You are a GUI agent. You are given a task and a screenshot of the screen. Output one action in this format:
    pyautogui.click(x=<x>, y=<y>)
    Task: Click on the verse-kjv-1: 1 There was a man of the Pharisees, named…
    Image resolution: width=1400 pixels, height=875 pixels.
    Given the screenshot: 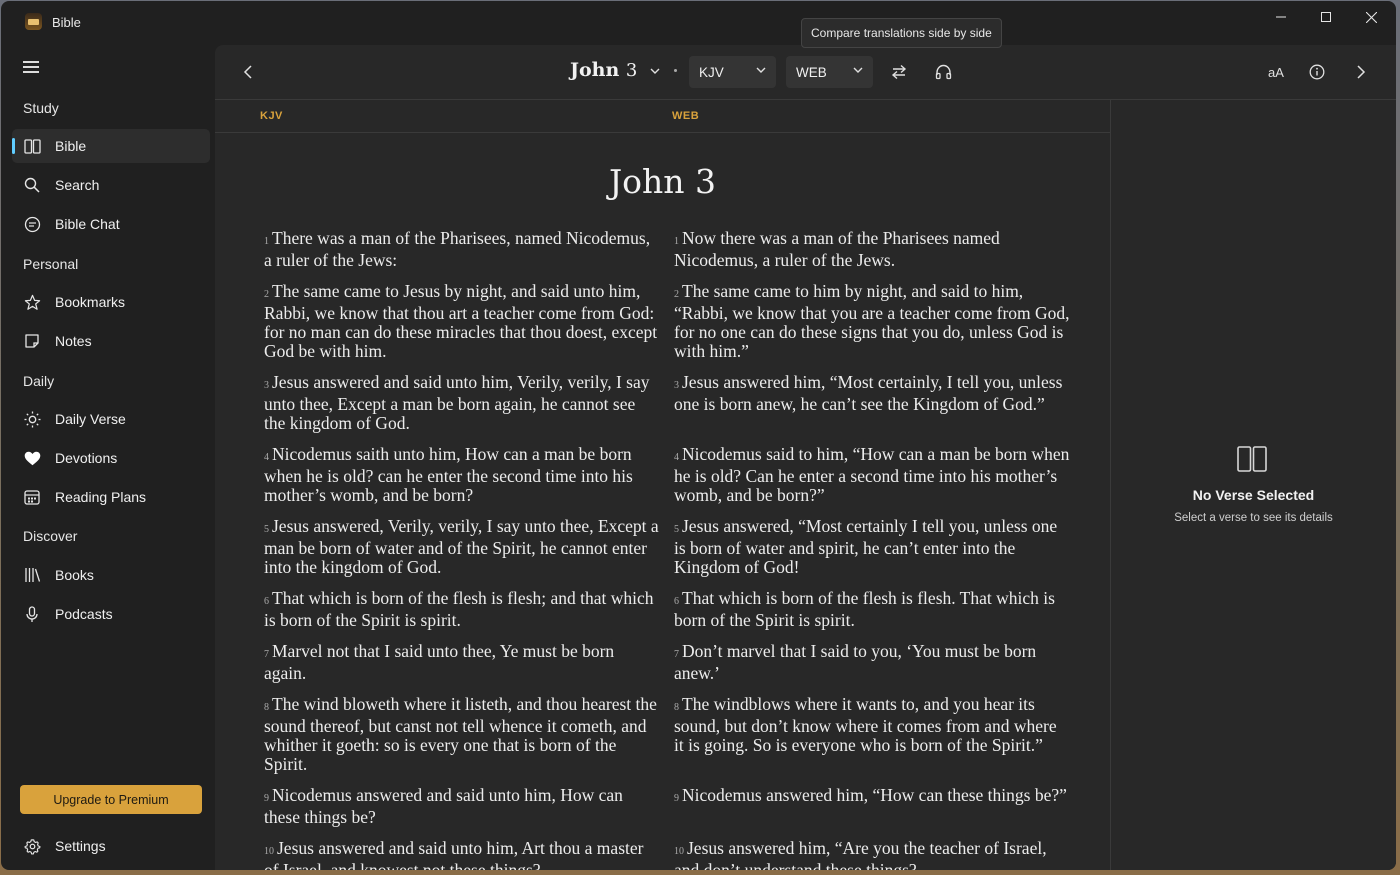 What is the action you would take?
    pyautogui.click(x=462, y=249)
    